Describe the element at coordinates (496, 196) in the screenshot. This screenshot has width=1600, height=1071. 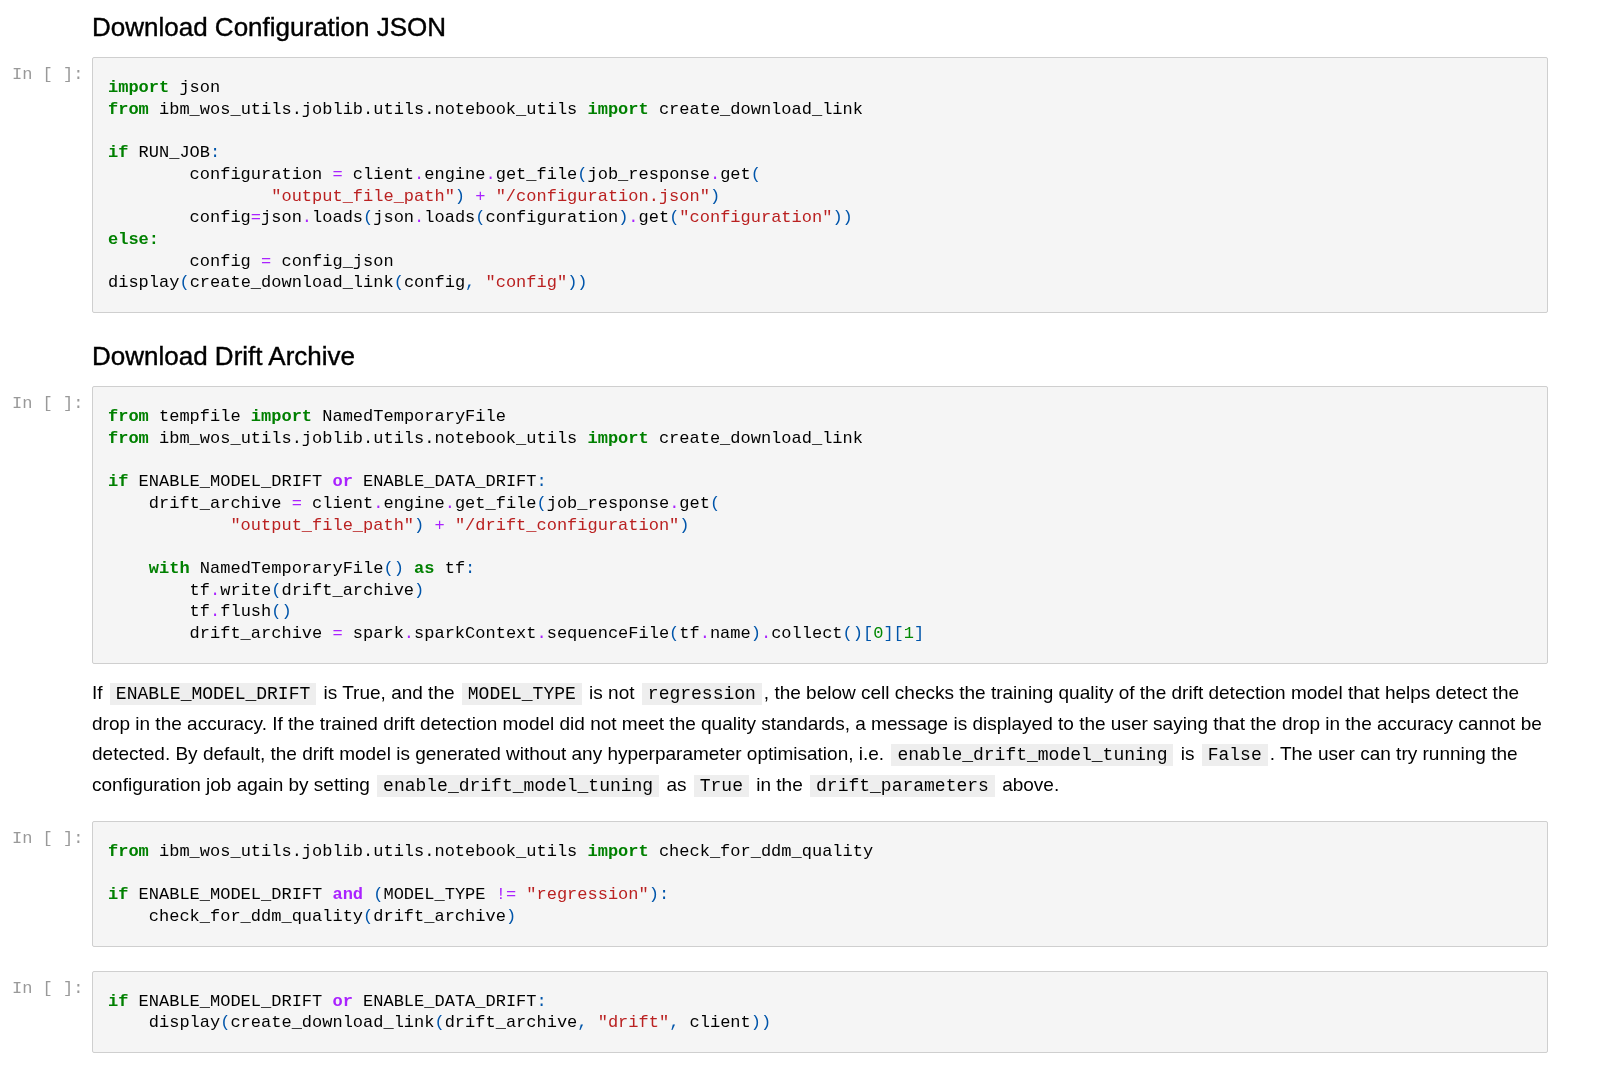
I see `code-line: "output_file_path") + "/configuration.json")` at that location.